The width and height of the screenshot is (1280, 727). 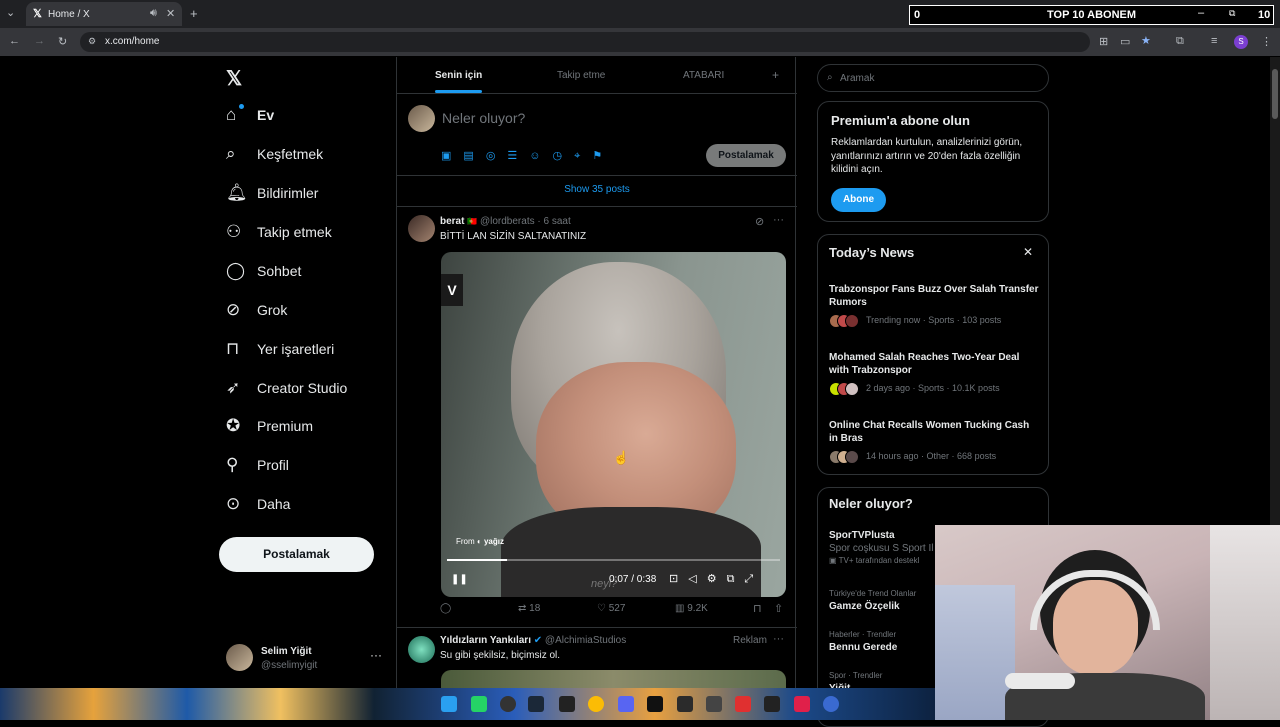 I want to click on overlay-left: 0, so click(x=917, y=15).